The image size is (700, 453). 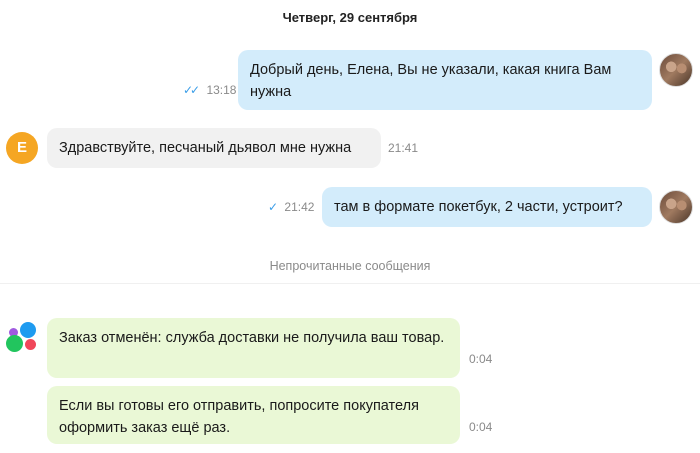 I want to click on date-header: Четверг, 29 сентября, so click(x=350, y=17).